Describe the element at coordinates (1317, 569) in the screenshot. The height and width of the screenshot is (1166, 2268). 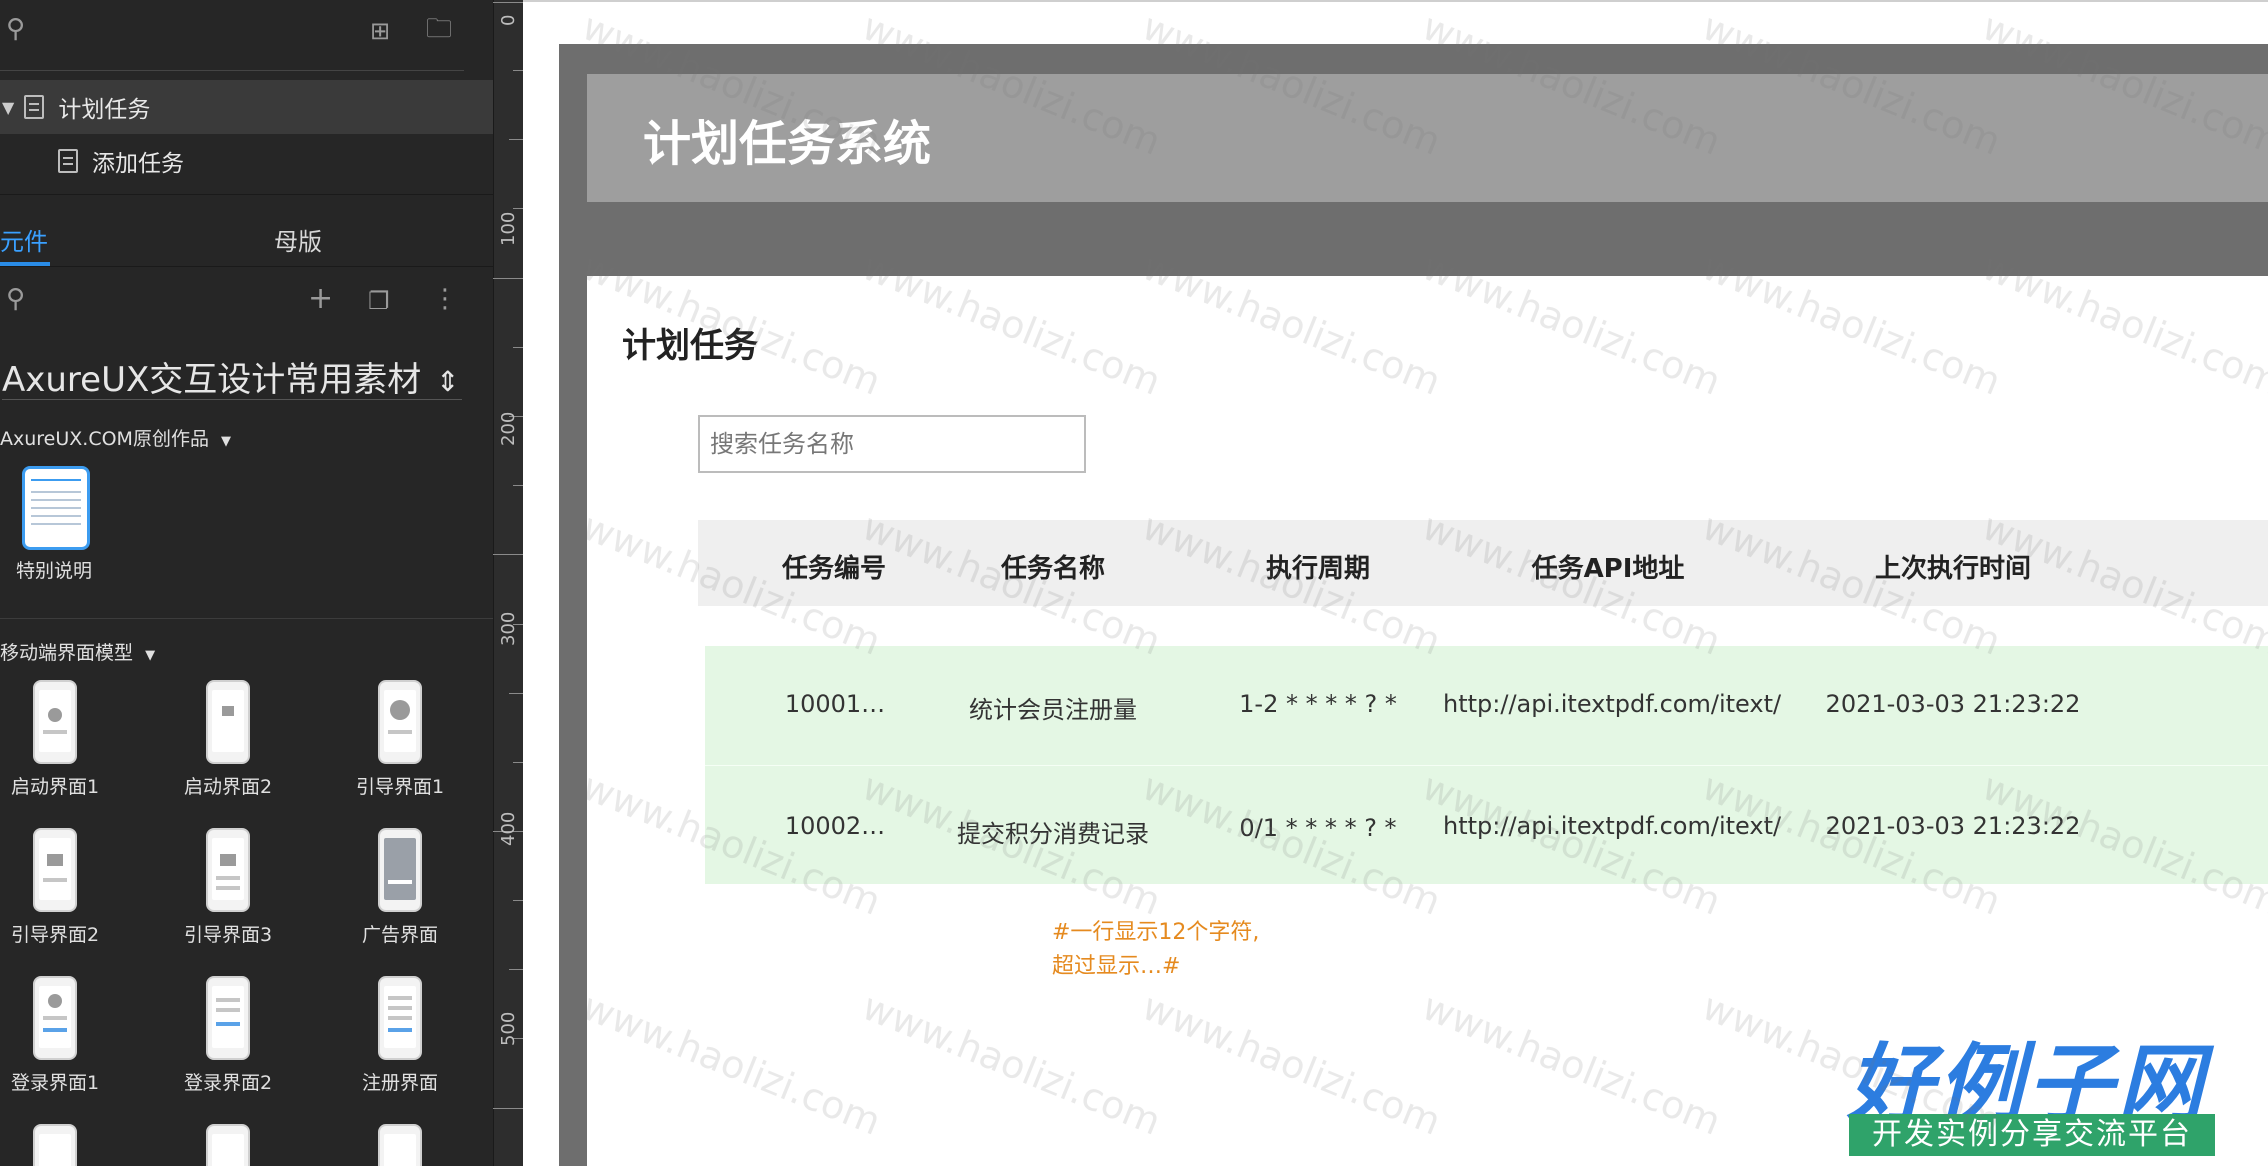
I see `column-header-cycle: 执行周期` at that location.